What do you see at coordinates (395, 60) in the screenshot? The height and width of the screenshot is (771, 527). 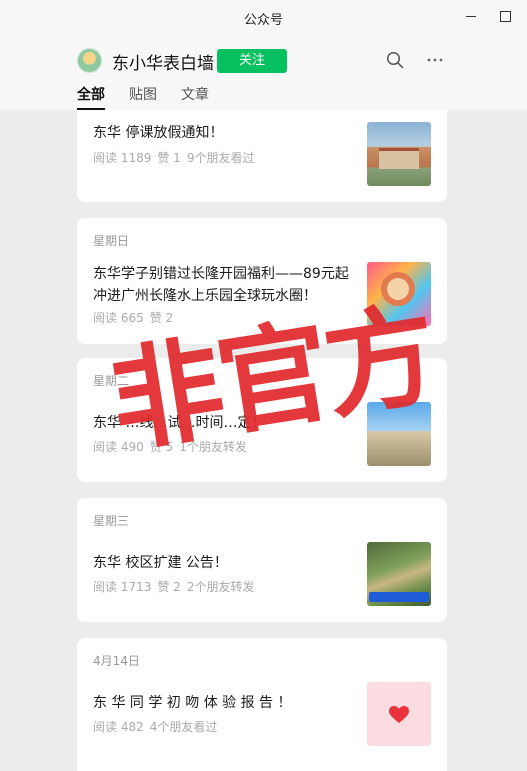 I see `search-icon` at bounding box center [395, 60].